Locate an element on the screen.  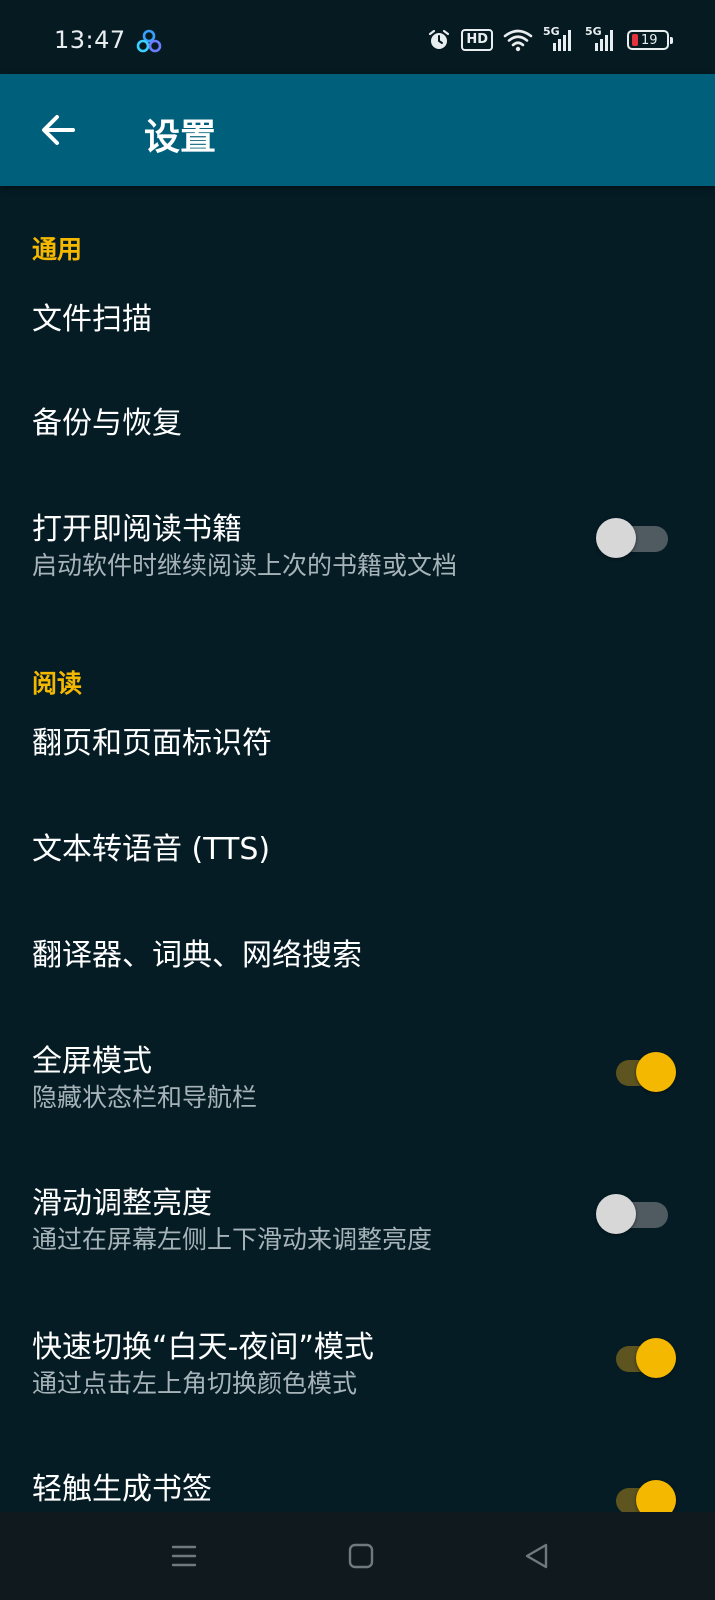
status-bar: 13:47 HD 5G 5G 19 is located at coordinates (357, 37).